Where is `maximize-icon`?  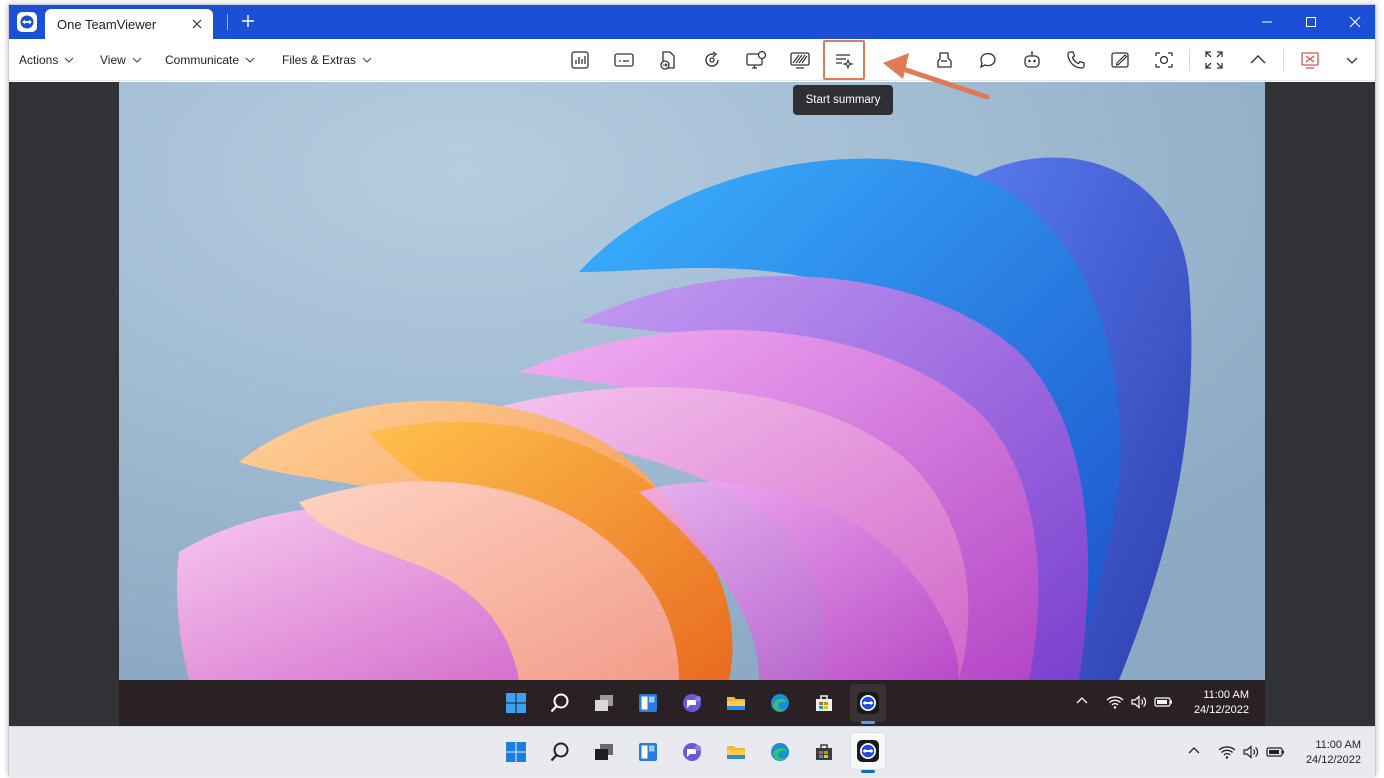
maximize-icon is located at coordinates (1311, 22).